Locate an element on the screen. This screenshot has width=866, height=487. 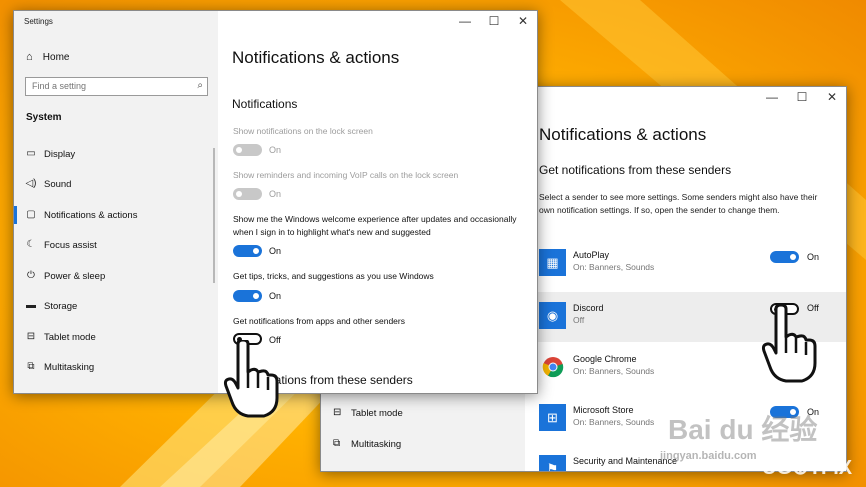
sender-autoplay: ▦ AutoPlay On: Banners, Sounds On is located at coordinates (685, 264).